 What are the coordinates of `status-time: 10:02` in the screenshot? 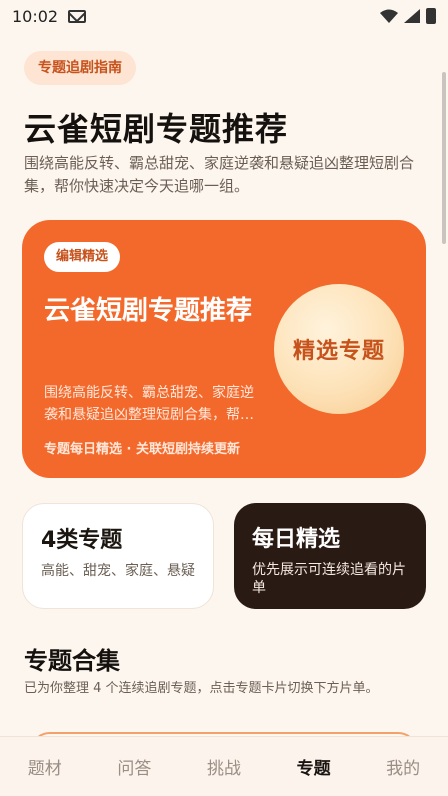 It's located at (35, 16).